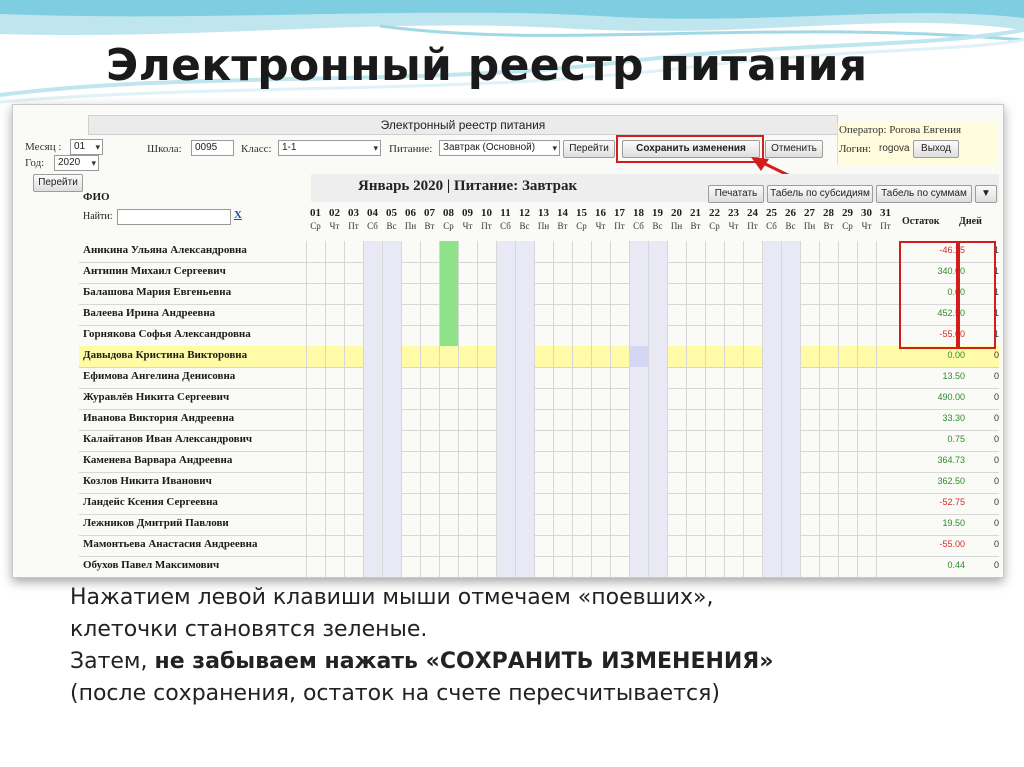 This screenshot has height=767, width=1024. I want to click on table-row: Ландейс Ксения Сергеевна -52.75 0, so click(539, 504).